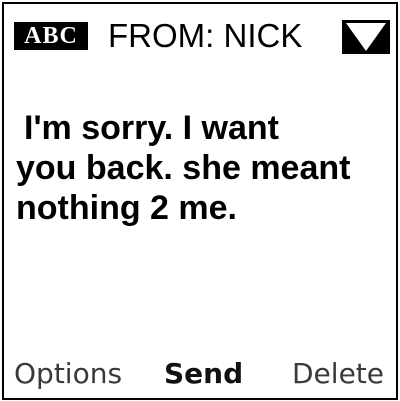 The image size is (400, 401). I want to click on options-button: Options, so click(68, 374).